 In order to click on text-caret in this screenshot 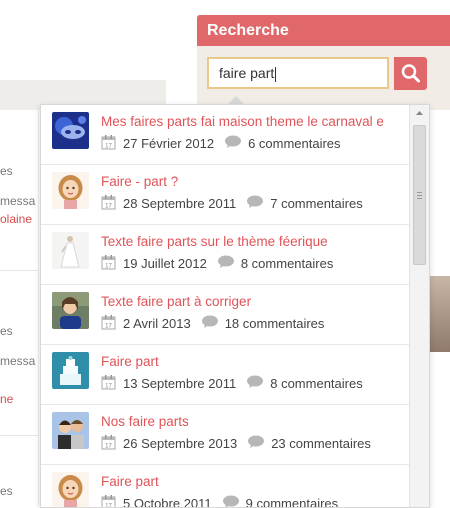, I will do `click(275, 74)`.